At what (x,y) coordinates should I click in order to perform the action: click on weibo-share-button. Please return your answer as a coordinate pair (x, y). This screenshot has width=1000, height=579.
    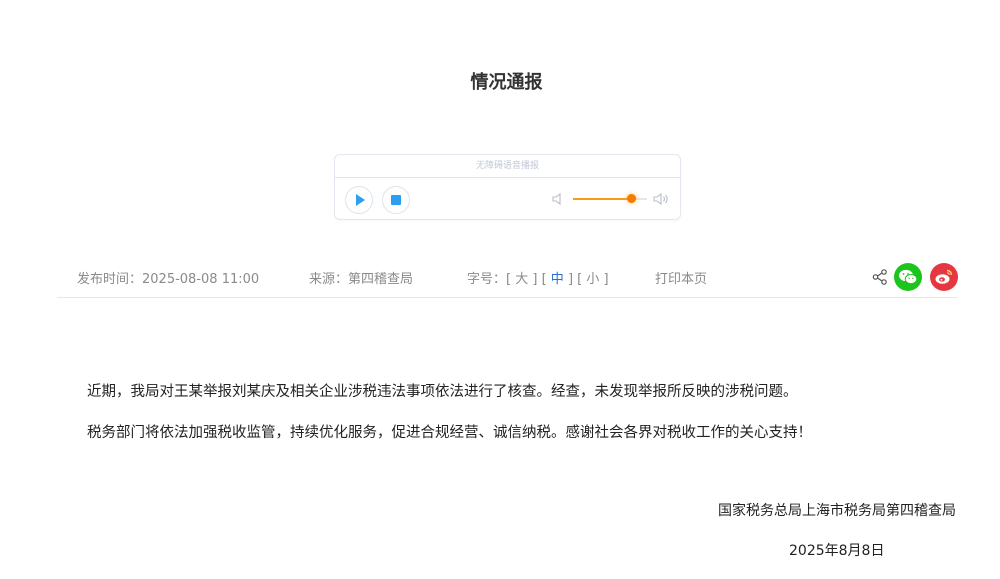
    Looking at the image, I should click on (944, 277).